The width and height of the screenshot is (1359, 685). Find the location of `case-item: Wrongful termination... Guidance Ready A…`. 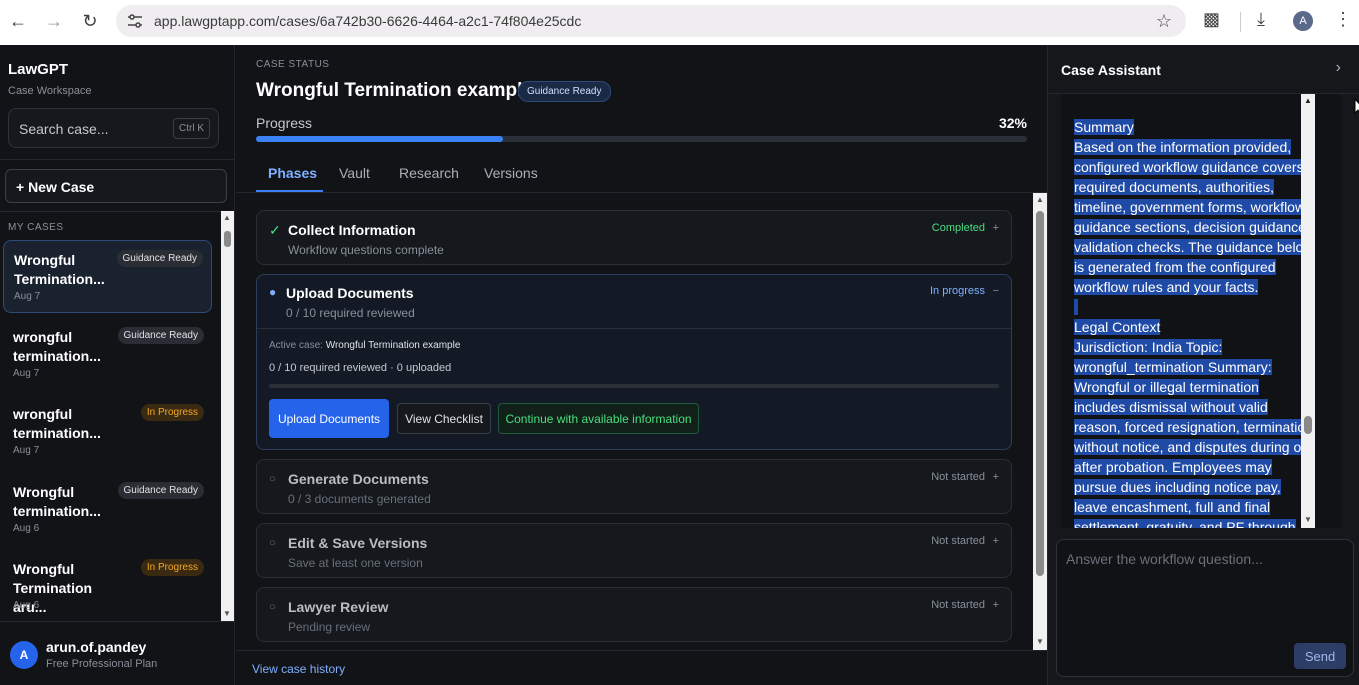

case-item: Wrongful termination... Guidance Ready A… is located at coordinates (107, 509).